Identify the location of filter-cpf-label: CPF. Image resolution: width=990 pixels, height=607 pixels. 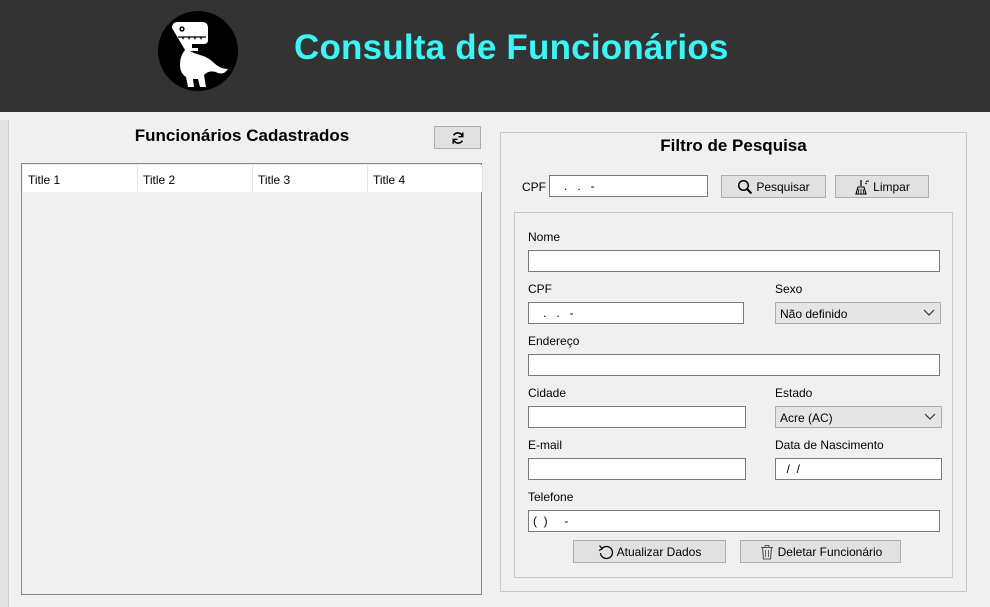
(534, 187).